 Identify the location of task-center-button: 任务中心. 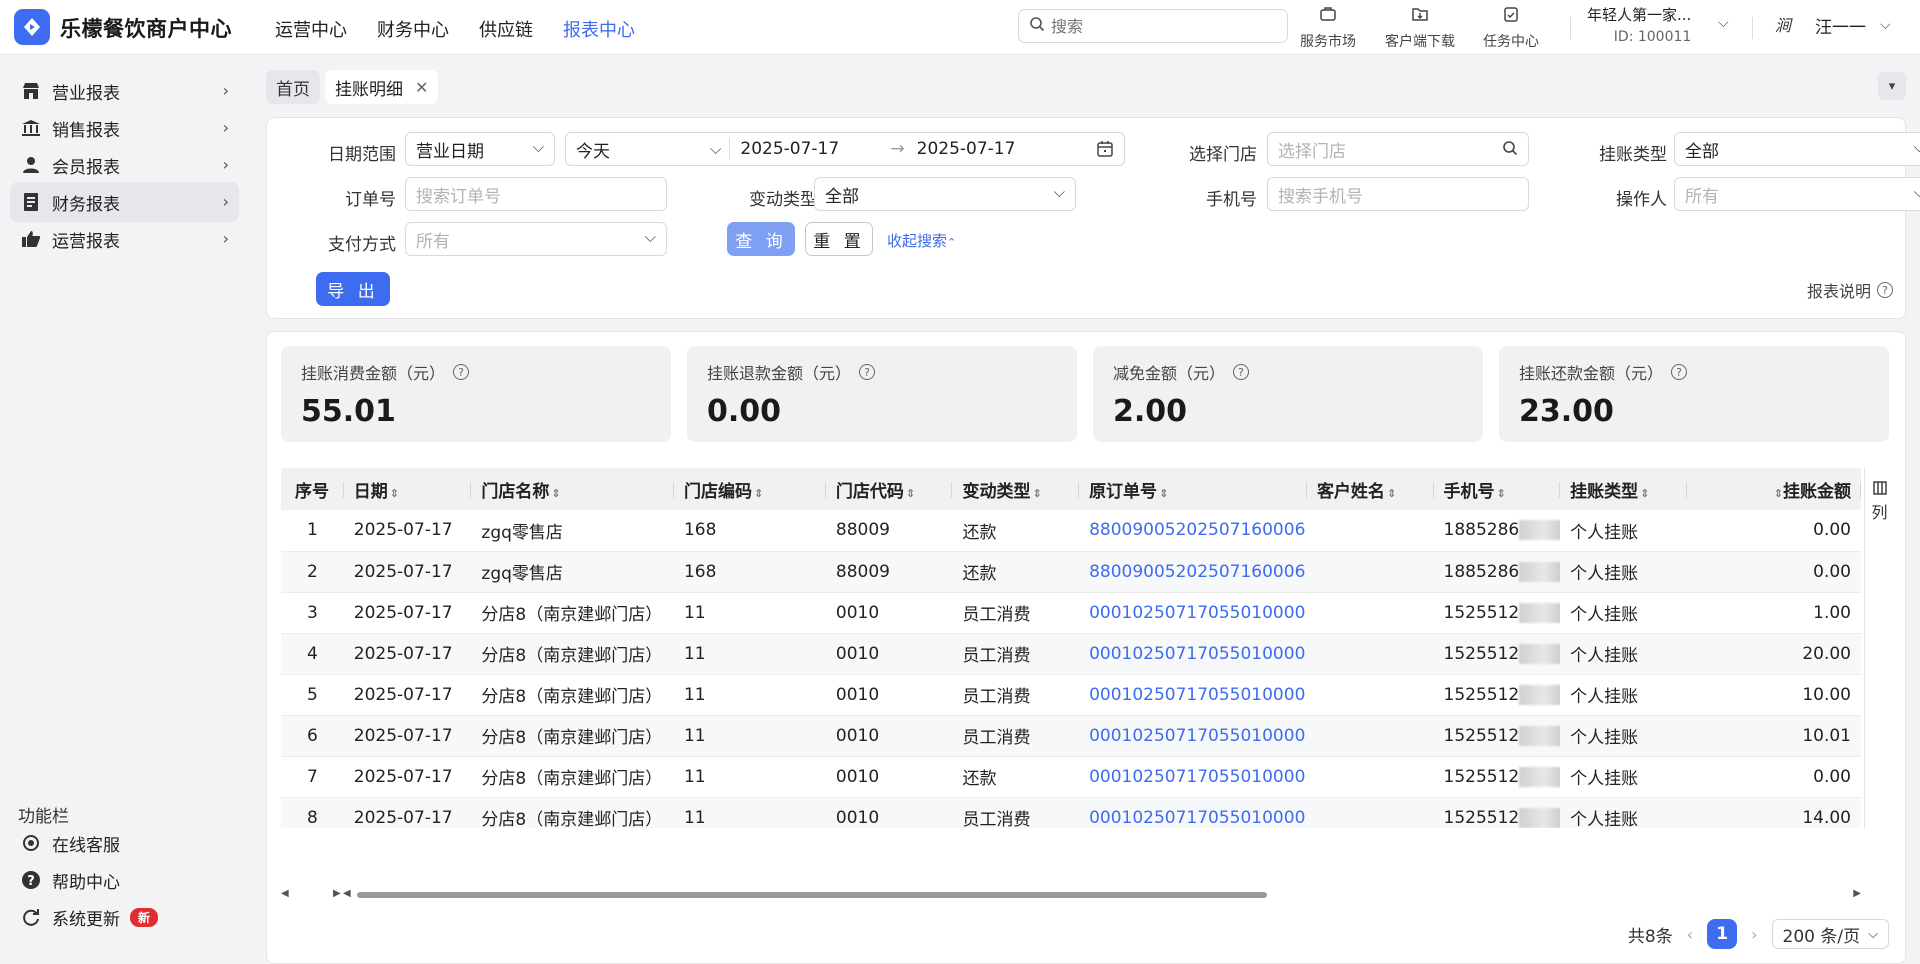
(1511, 27).